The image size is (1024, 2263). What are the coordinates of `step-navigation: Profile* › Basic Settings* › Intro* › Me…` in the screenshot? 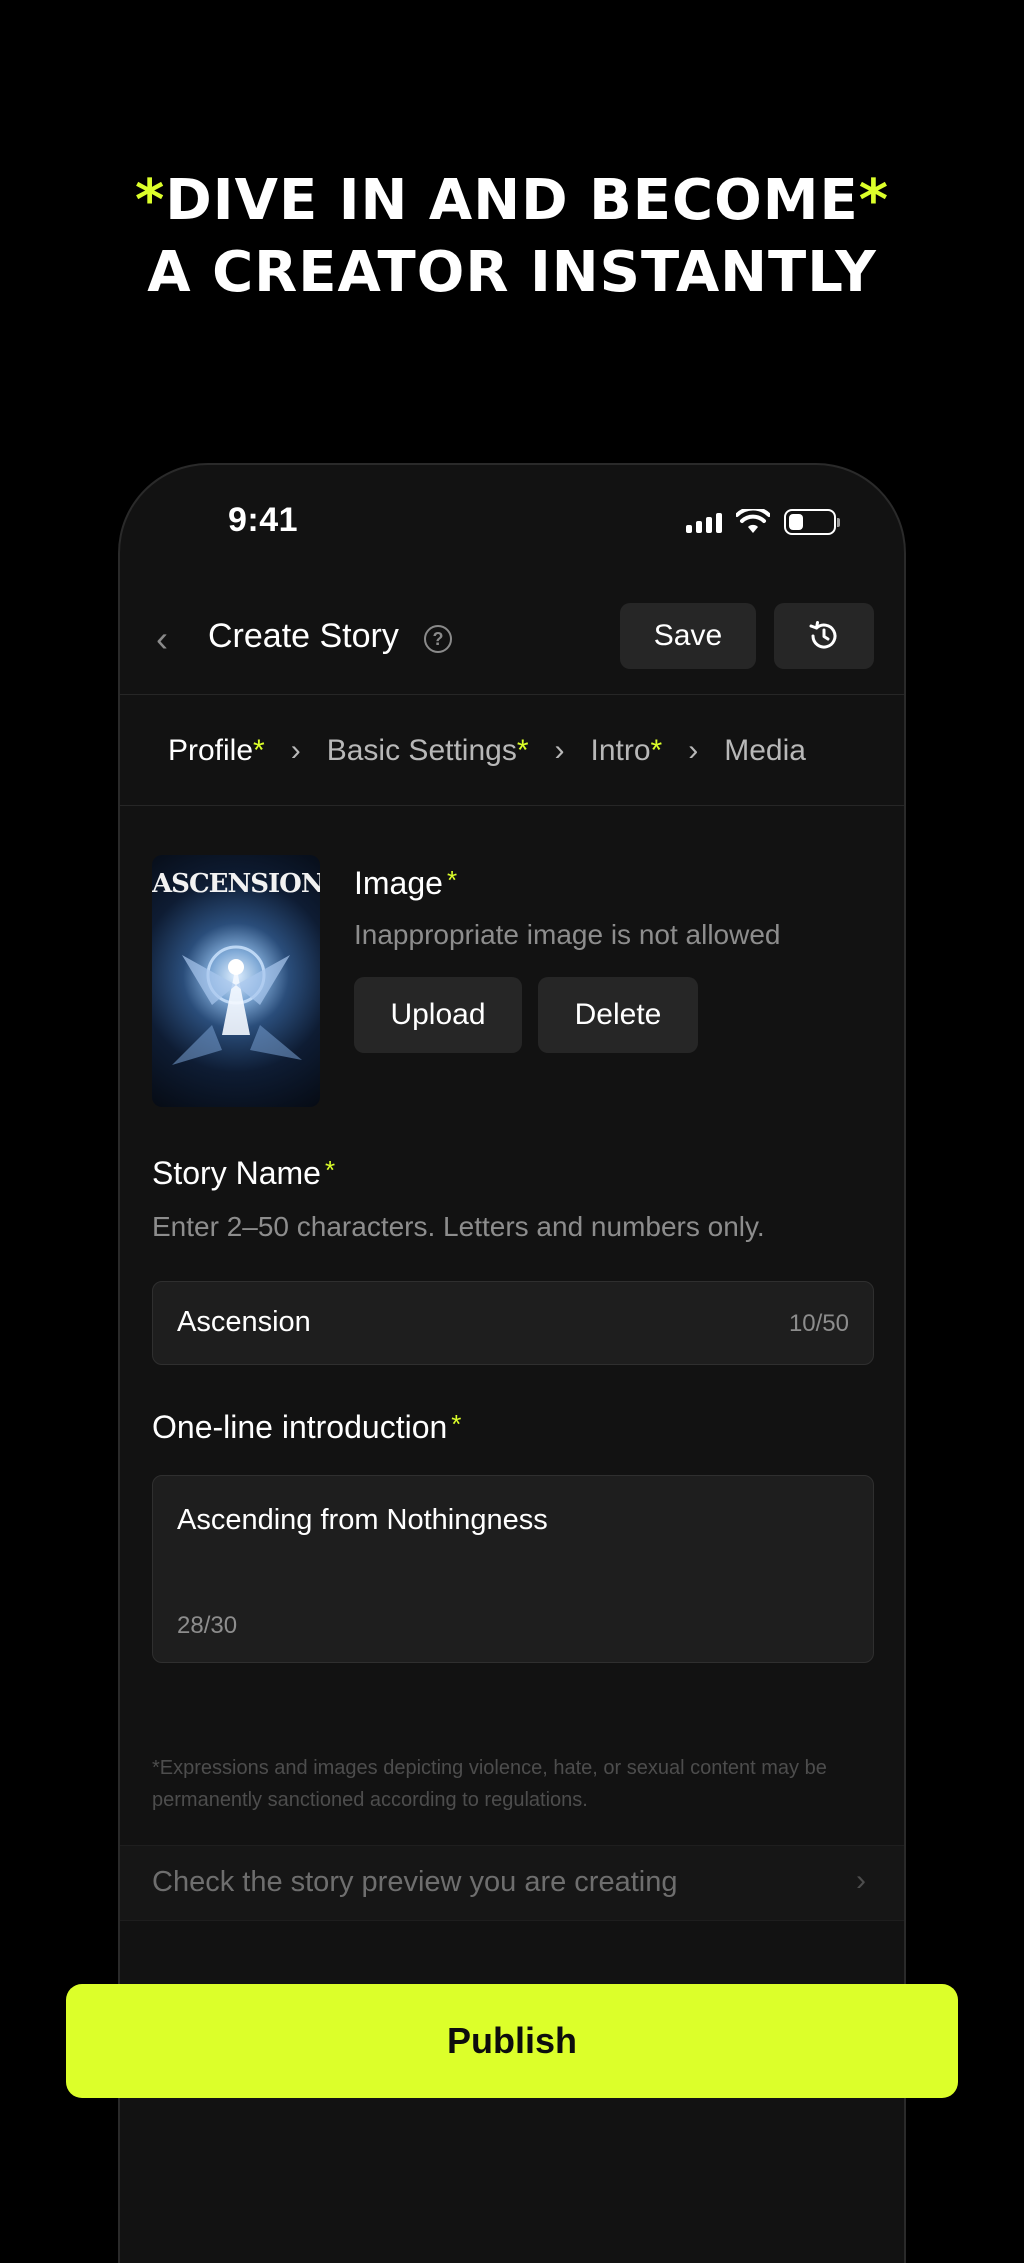 It's located at (512, 751).